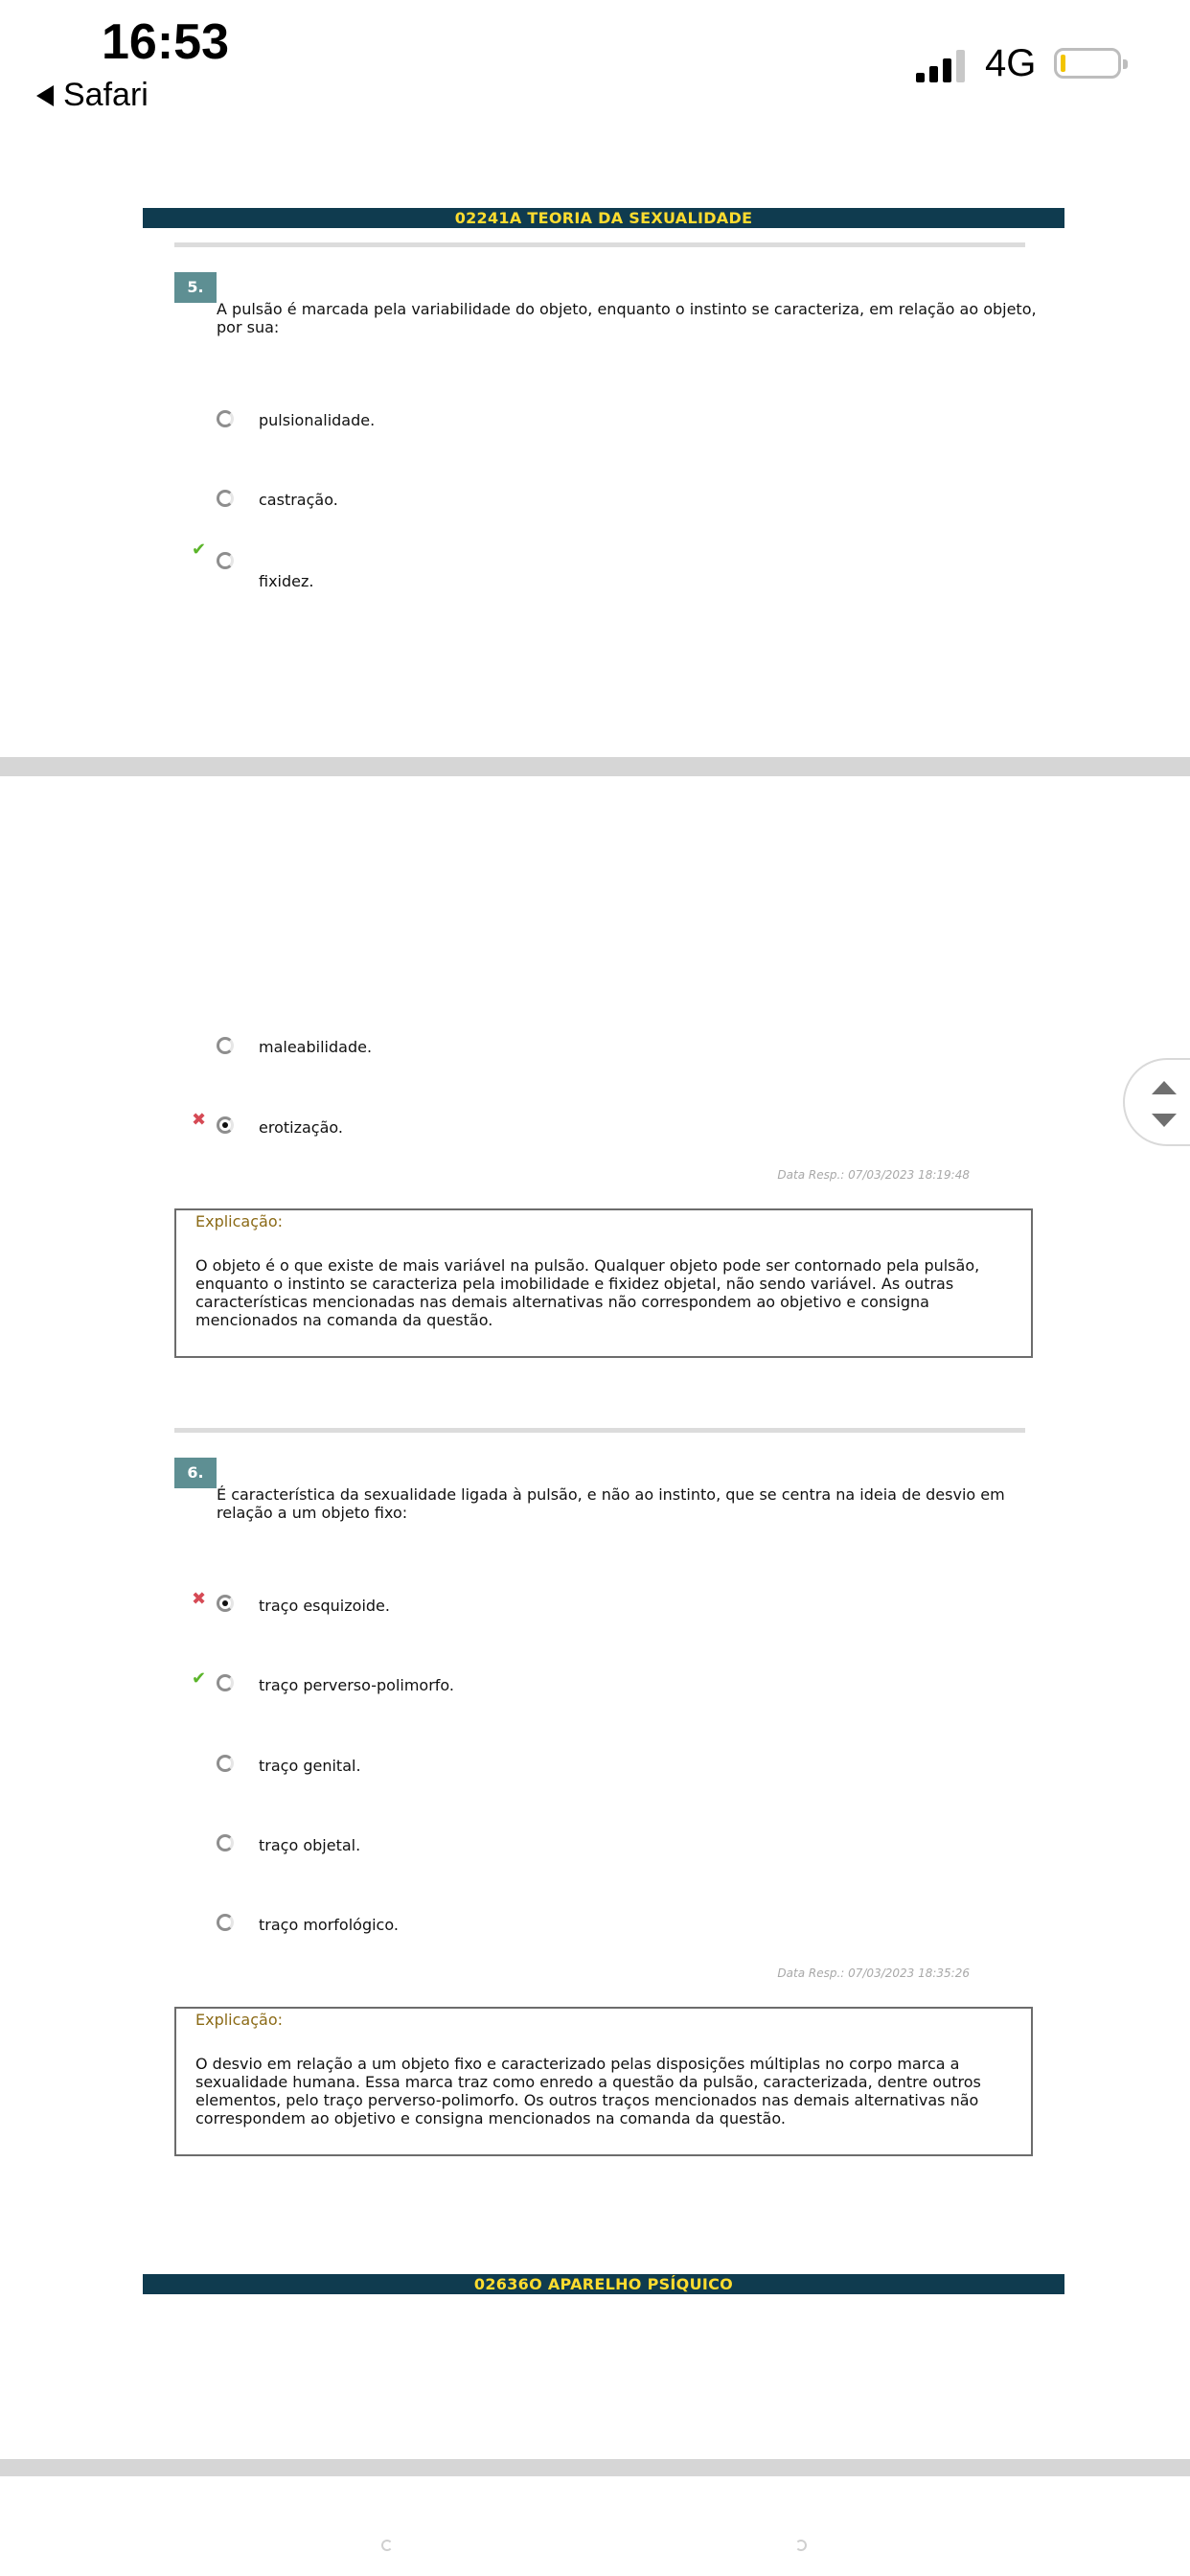 Image resolution: width=1190 pixels, height=2576 pixels. What do you see at coordinates (357, 1685) in the screenshot?
I see `option-label: traço perverso-polimorfo.` at bounding box center [357, 1685].